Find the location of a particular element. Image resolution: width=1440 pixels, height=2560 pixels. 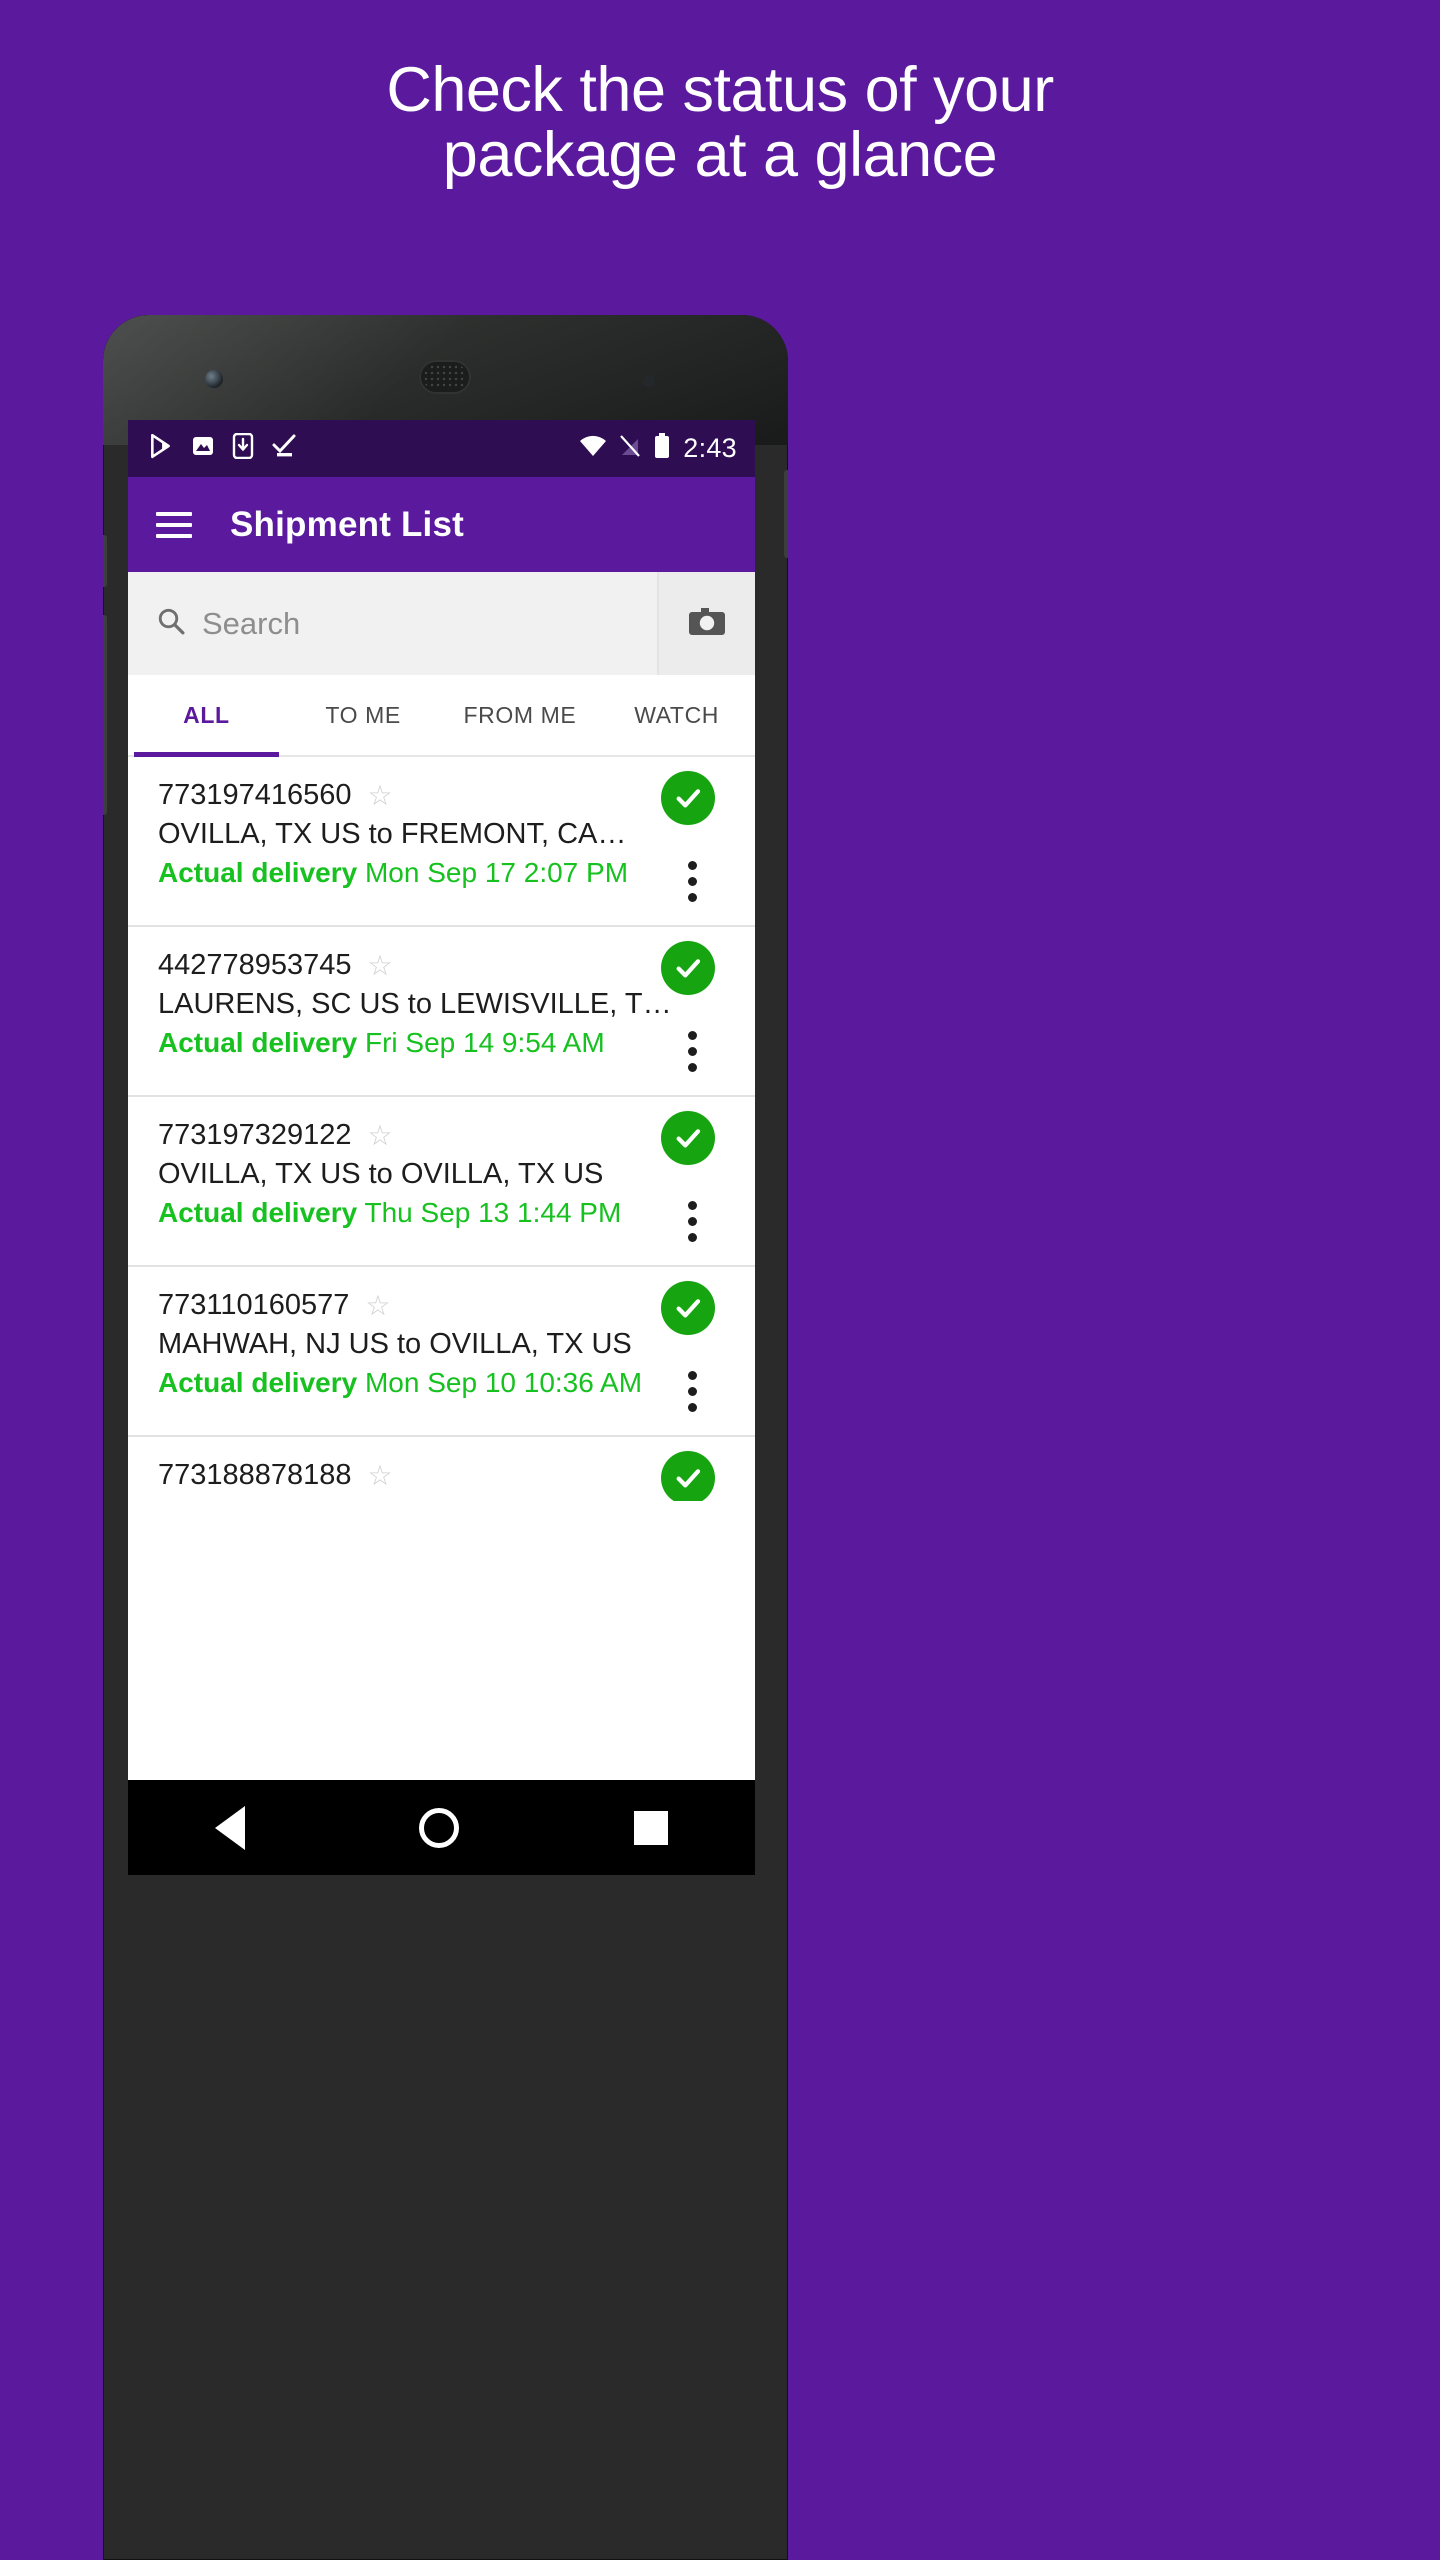

home-circle-icon is located at coordinates (439, 1827).